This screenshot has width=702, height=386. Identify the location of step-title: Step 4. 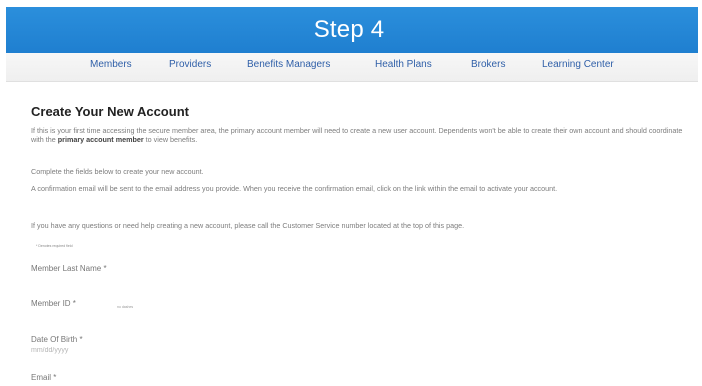
(349, 29).